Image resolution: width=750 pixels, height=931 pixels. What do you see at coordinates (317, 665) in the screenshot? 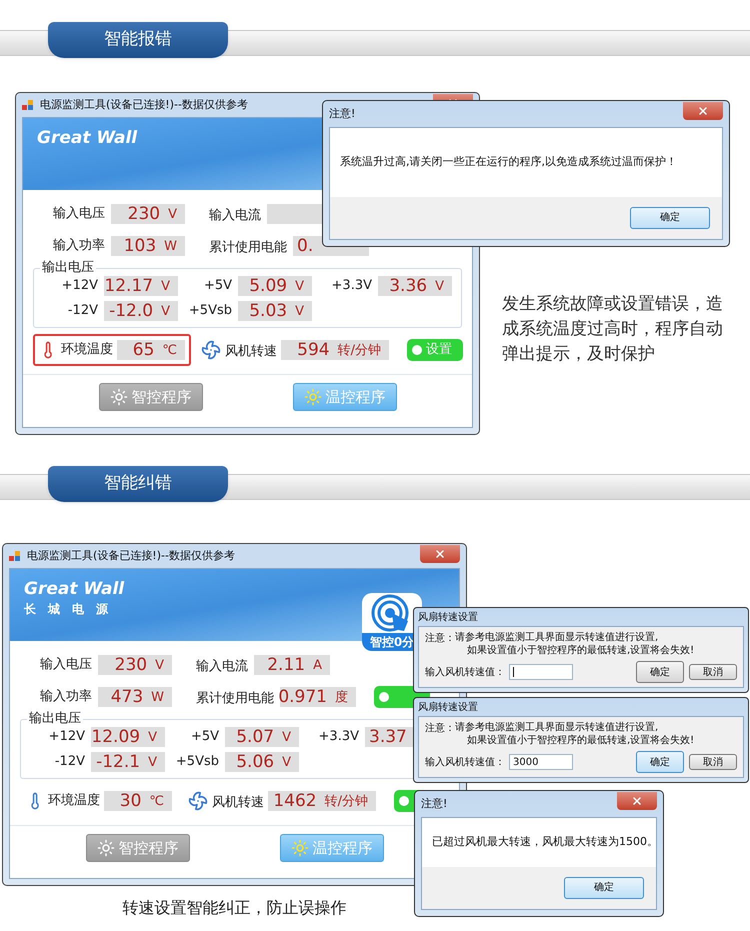
I see `unit-label: A` at bounding box center [317, 665].